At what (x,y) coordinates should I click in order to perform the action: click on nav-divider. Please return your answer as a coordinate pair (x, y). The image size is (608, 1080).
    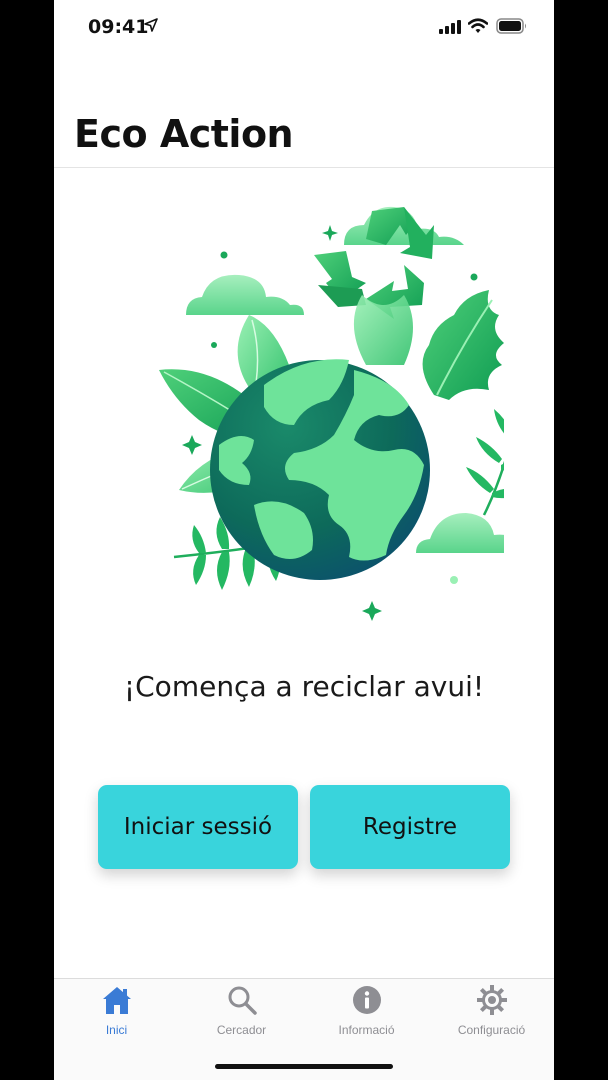
    Looking at the image, I should click on (304, 167).